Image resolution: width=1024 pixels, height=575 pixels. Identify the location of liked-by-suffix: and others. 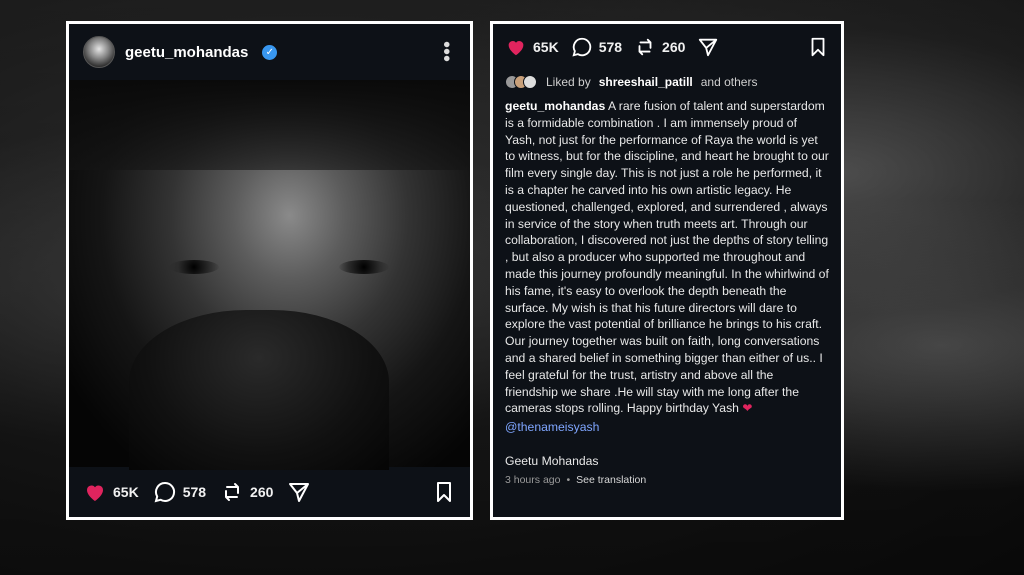
(729, 82).